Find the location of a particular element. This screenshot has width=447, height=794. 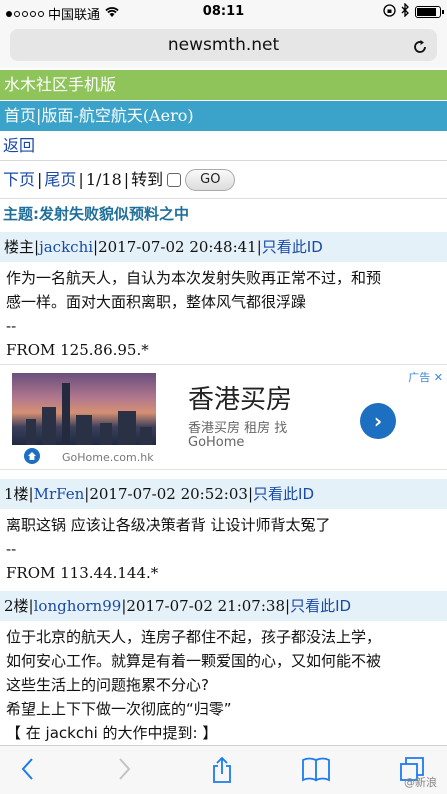

home-logo-icon is located at coordinates (32, 456).